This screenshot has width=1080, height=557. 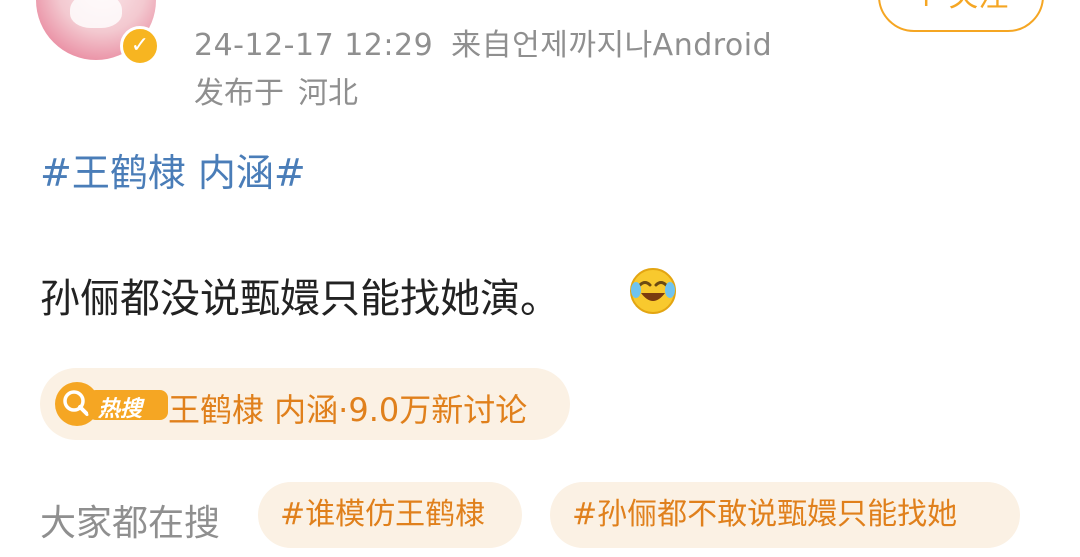 I want to click on post-source: 来自언제까지나Android, so click(x=612, y=45).